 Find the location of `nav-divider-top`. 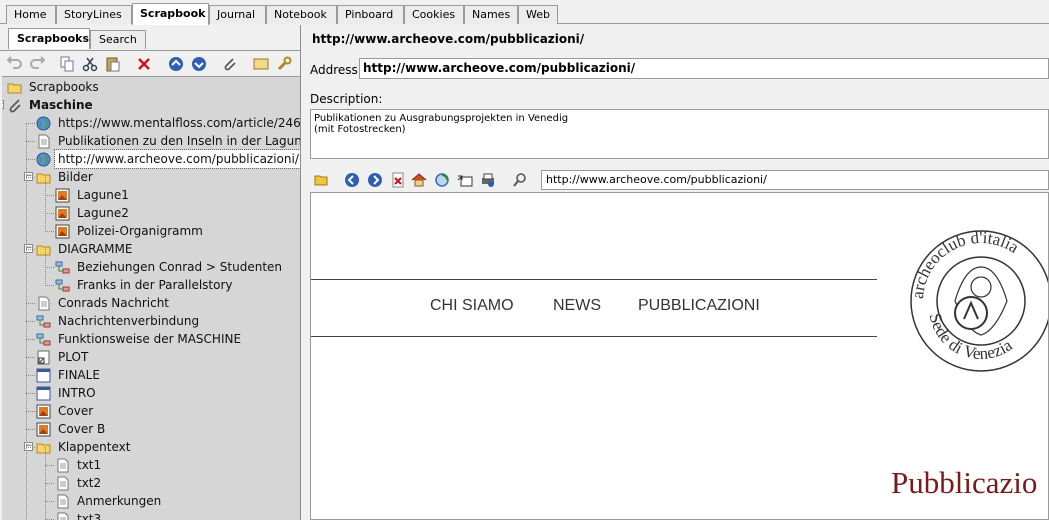

nav-divider-top is located at coordinates (594, 279).